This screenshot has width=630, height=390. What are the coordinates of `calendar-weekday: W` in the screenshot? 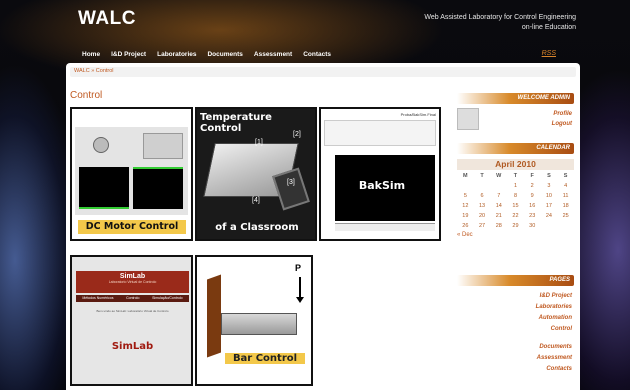 It's located at (499, 176).